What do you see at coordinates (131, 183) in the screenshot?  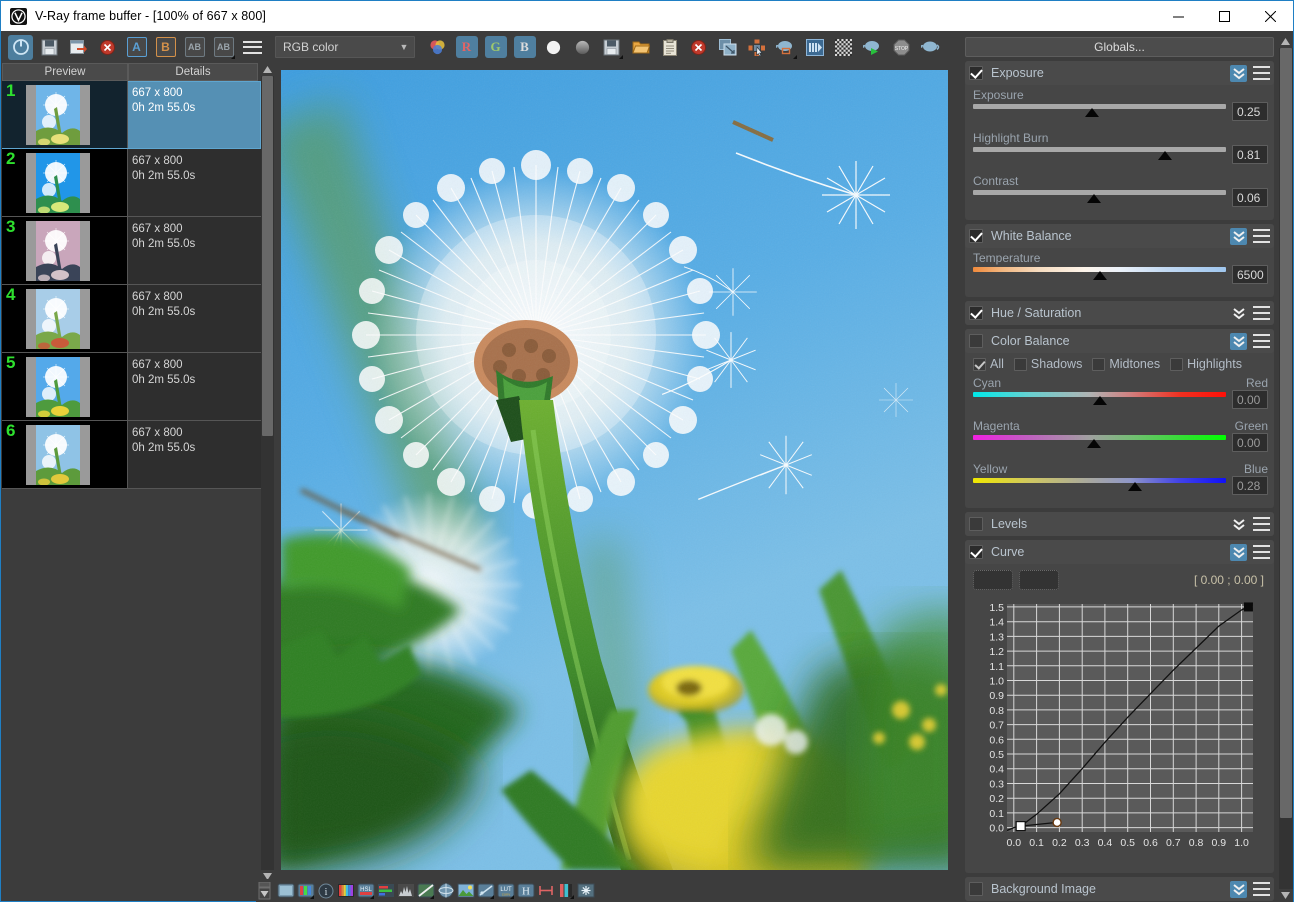 I see `table-row: 2 667 x 800 0h 2m 55.0s` at bounding box center [131, 183].